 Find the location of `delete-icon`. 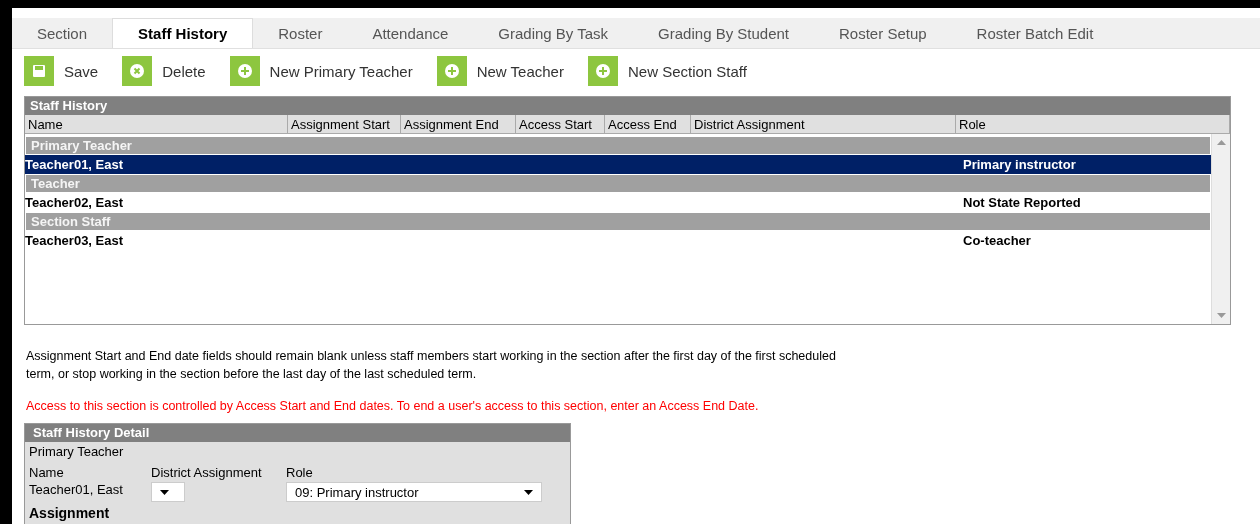

delete-icon is located at coordinates (137, 71).